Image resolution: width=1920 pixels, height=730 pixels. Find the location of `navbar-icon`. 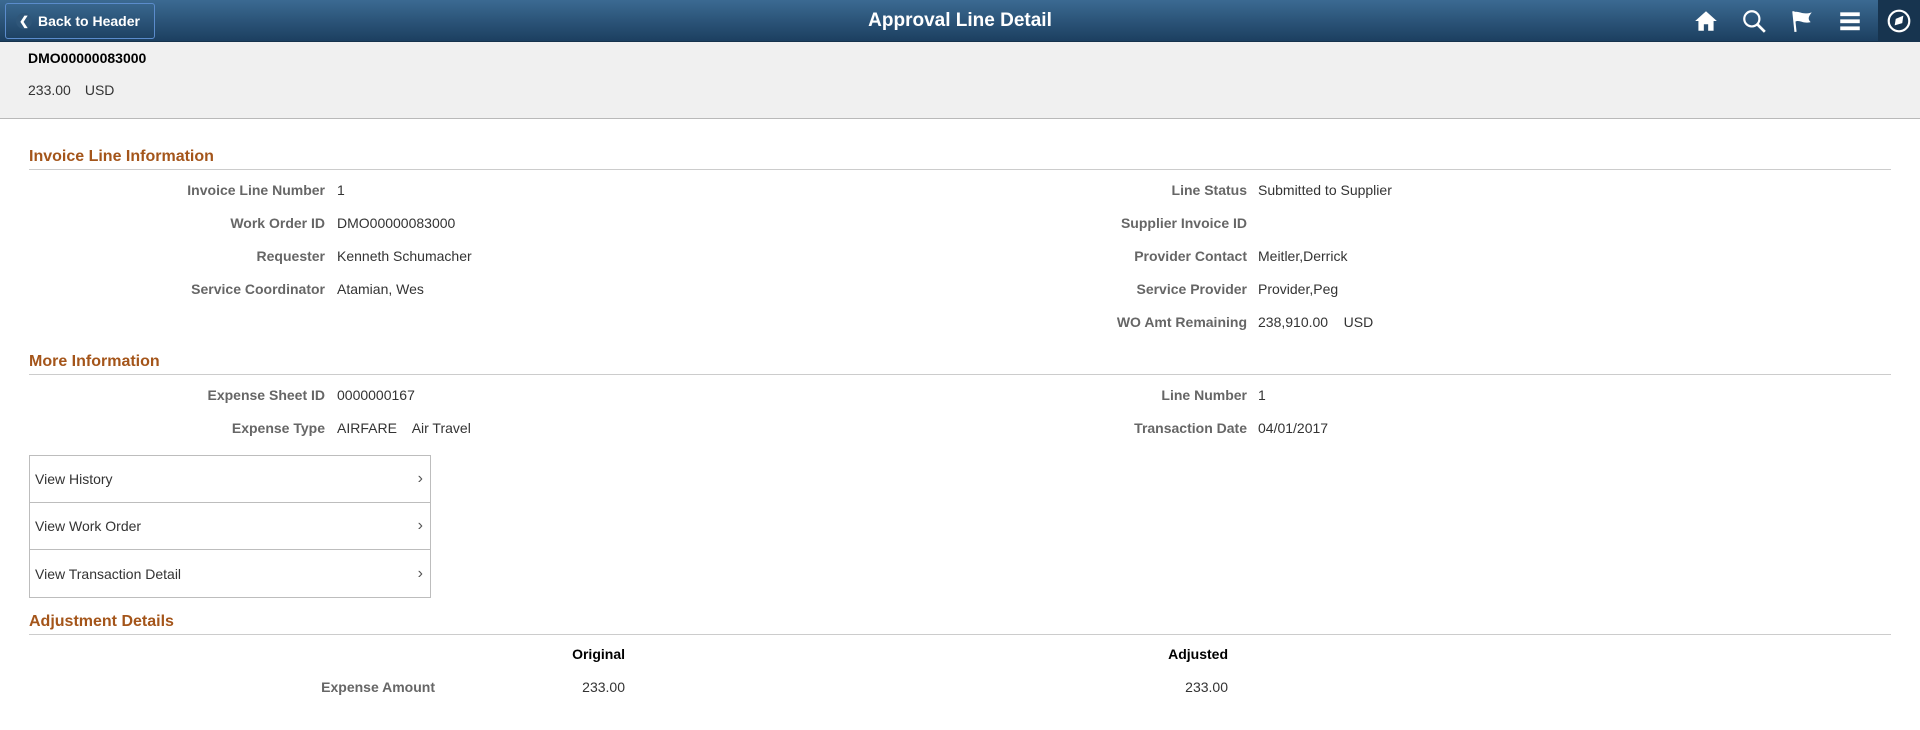

navbar-icon is located at coordinates (1899, 21).